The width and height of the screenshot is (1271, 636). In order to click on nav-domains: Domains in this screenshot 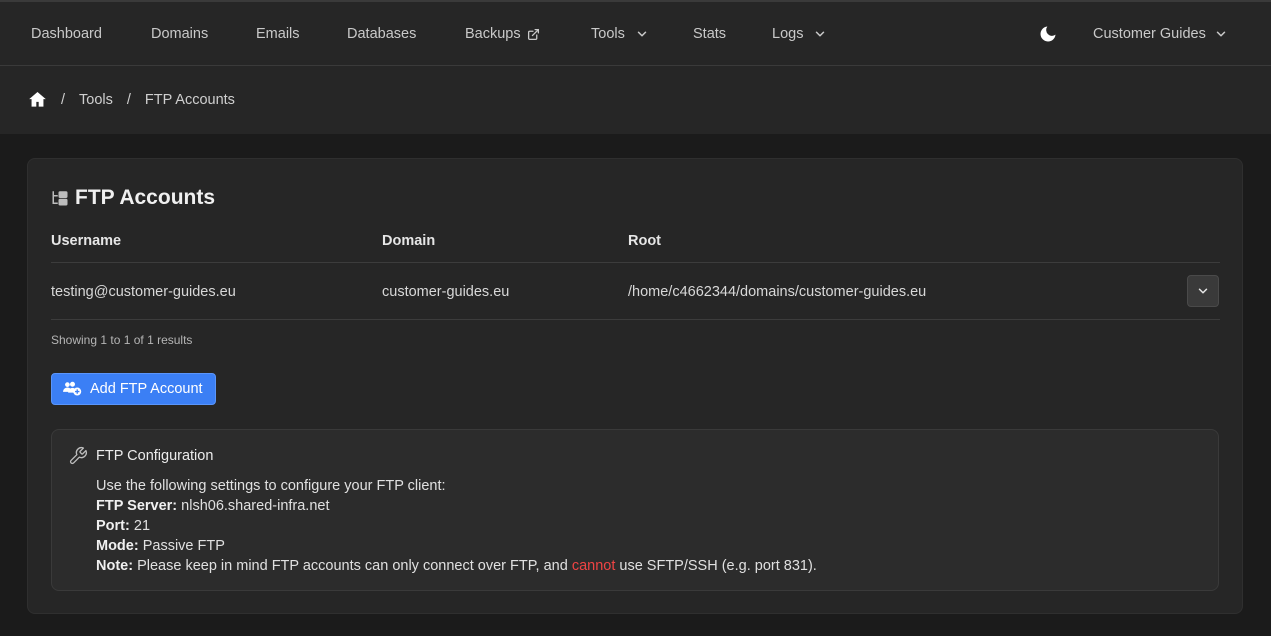, I will do `click(179, 34)`.